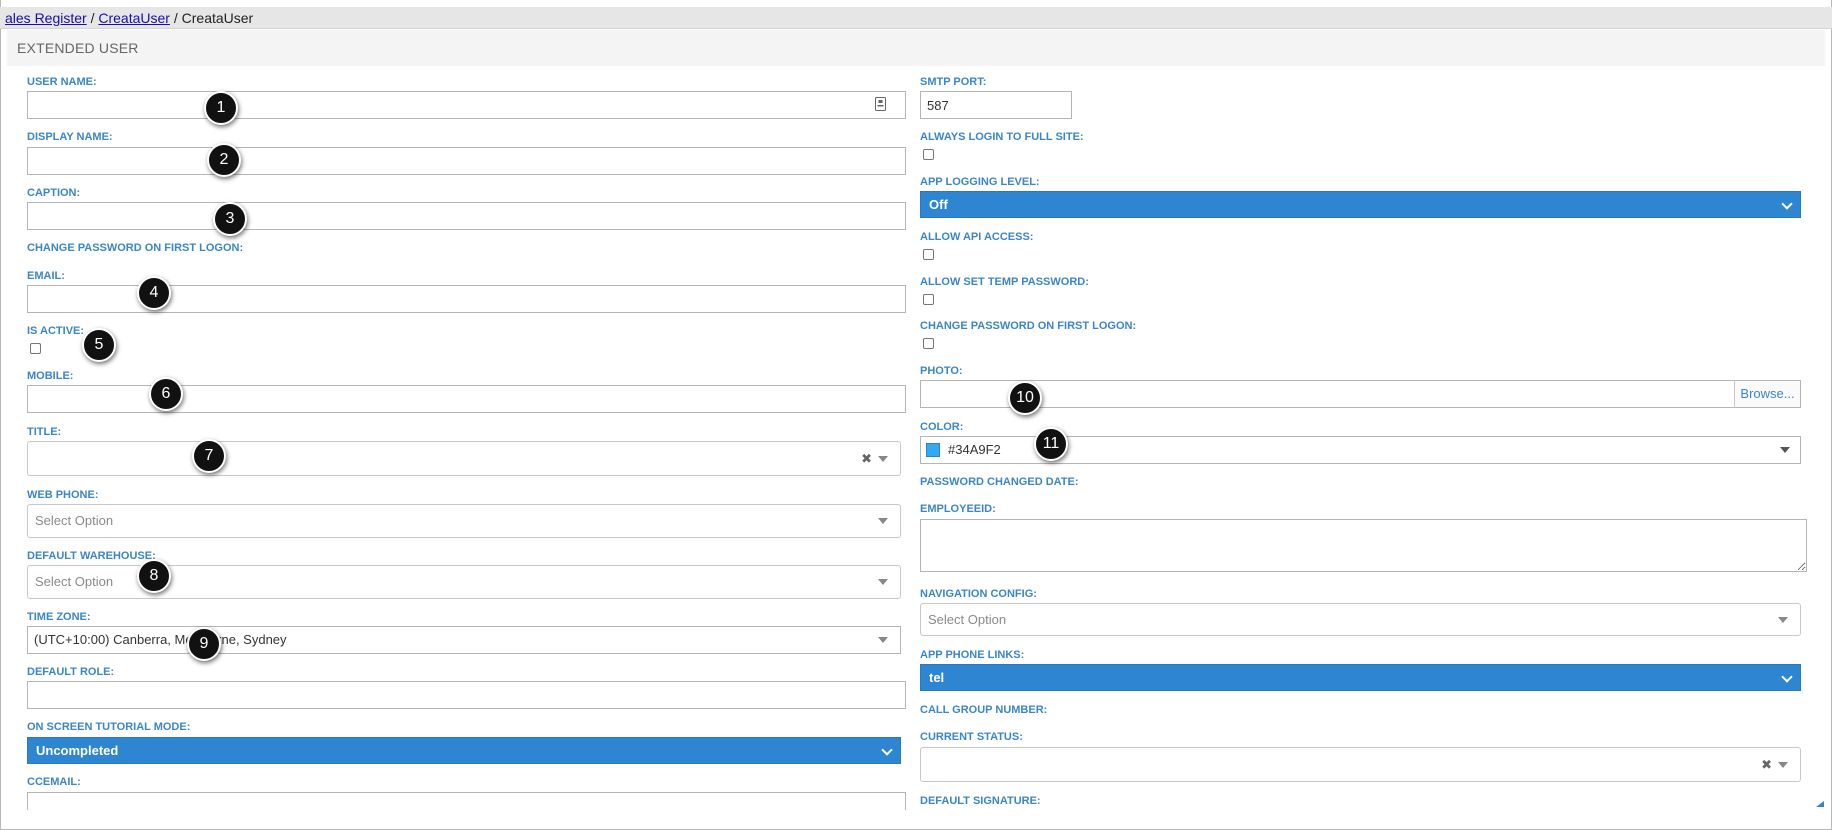 This screenshot has width=1832, height=830. I want to click on app-phone-links-value: tel, so click(937, 677).